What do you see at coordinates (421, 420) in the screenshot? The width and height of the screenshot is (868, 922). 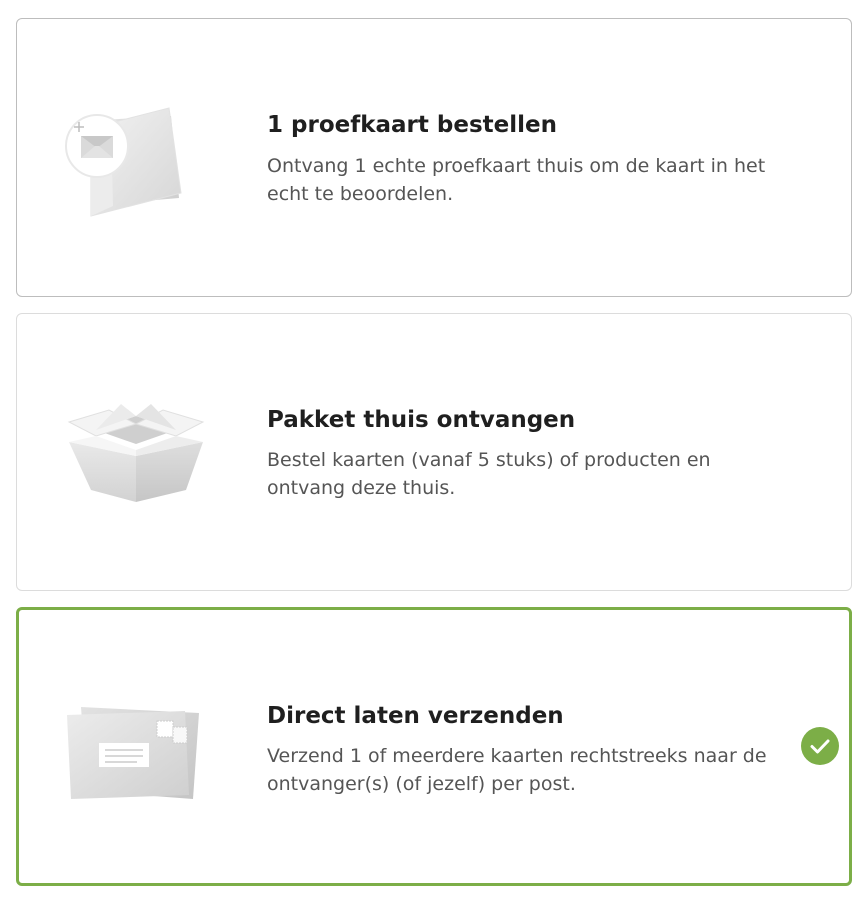 I see `option-title: Pakket thuis ontvangen` at bounding box center [421, 420].